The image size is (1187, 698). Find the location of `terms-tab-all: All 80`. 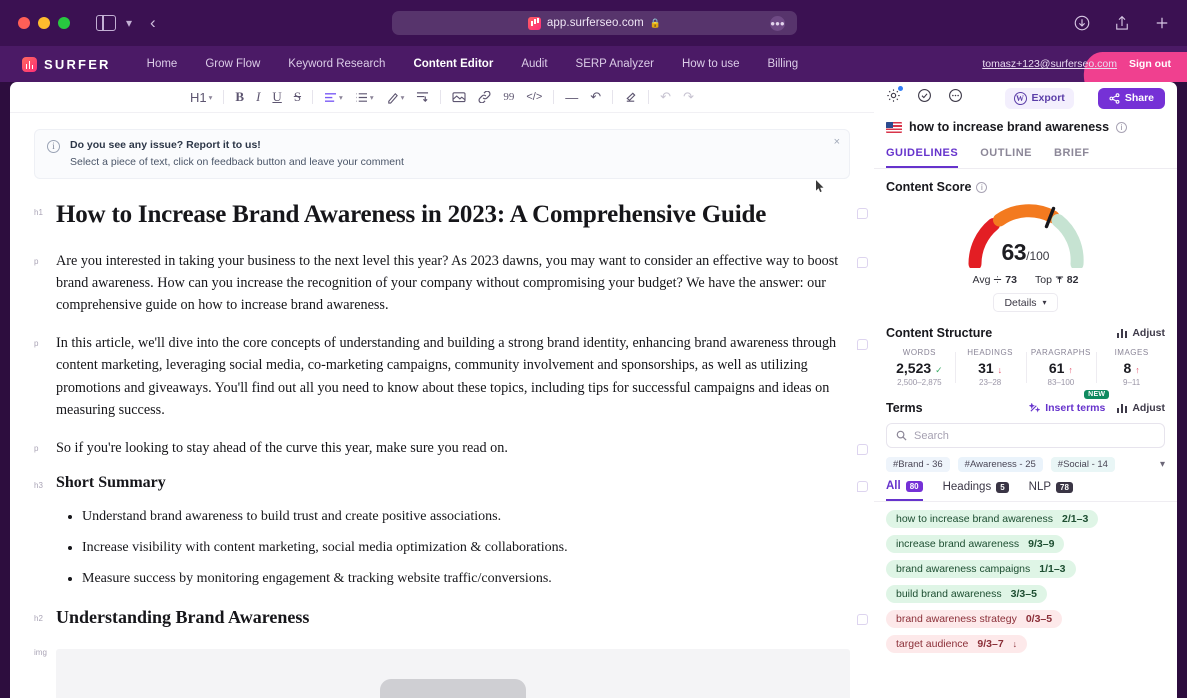

terms-tab-all: All 80 is located at coordinates (904, 490).